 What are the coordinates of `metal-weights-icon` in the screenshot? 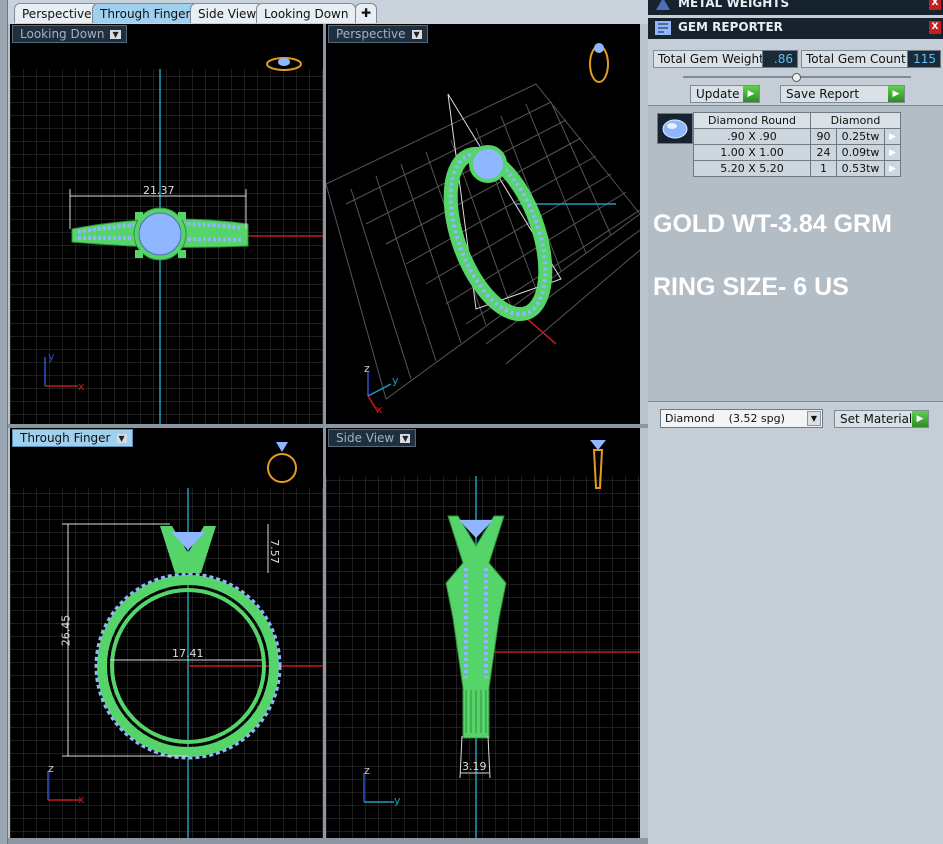 It's located at (663, 5).